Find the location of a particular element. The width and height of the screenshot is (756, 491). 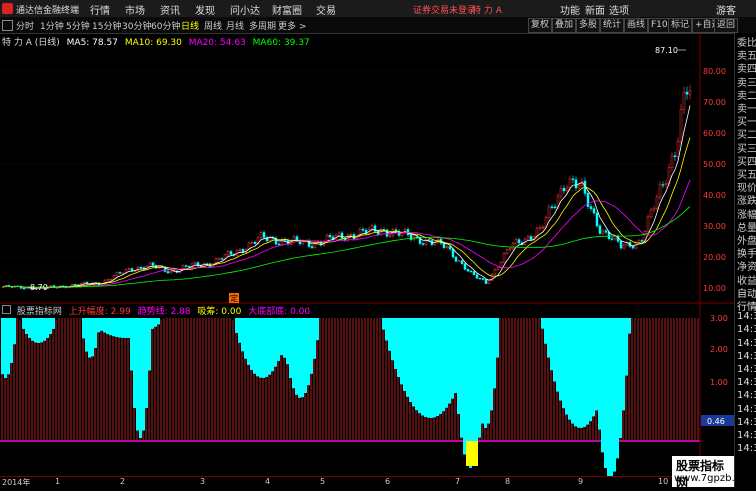

menu-jiaoyi: 交易 is located at coordinates (326, 9).